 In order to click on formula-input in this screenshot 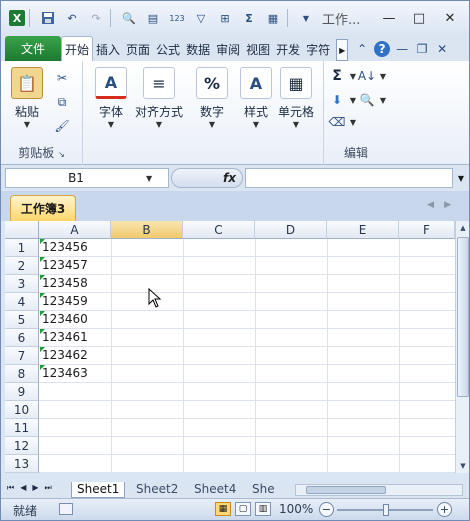, I will do `click(349, 178)`.